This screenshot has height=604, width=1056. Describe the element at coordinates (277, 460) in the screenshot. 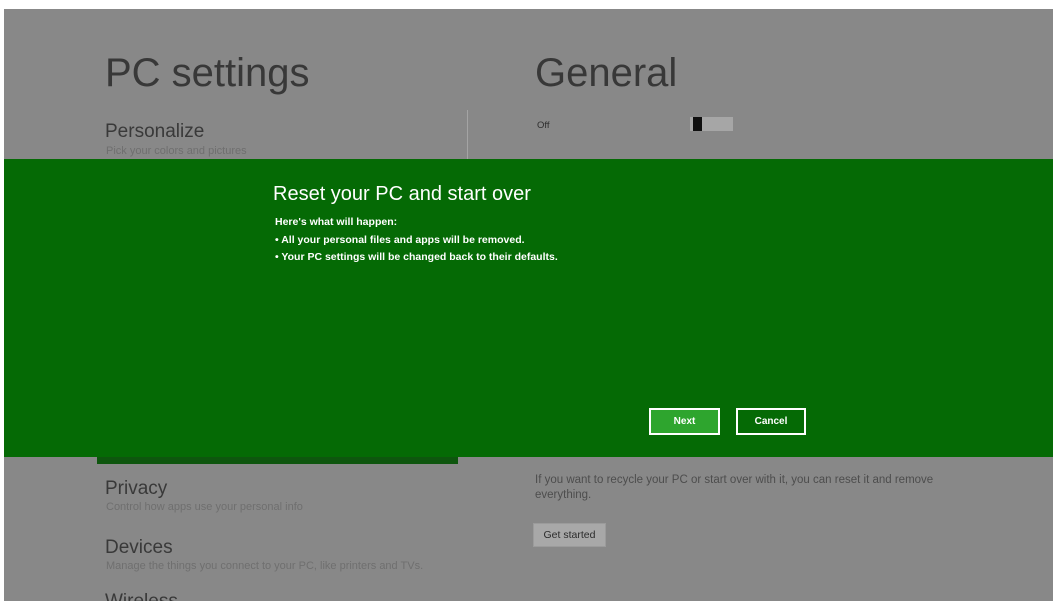

I see `sidebar-selected-highlight` at that location.